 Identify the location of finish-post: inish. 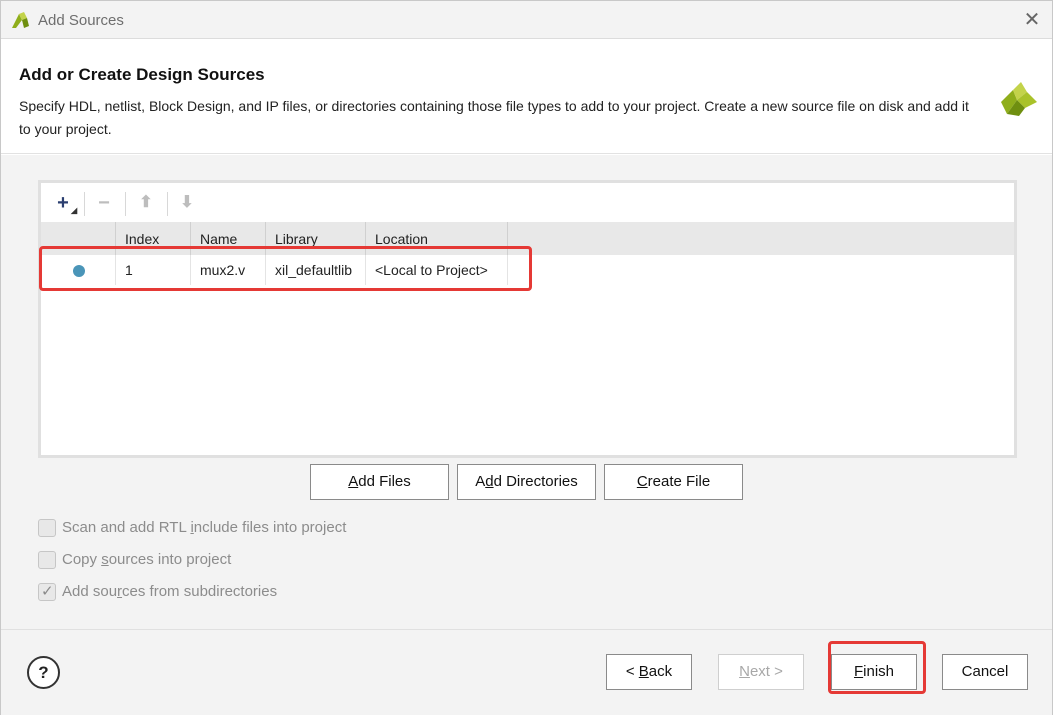
(879, 671).